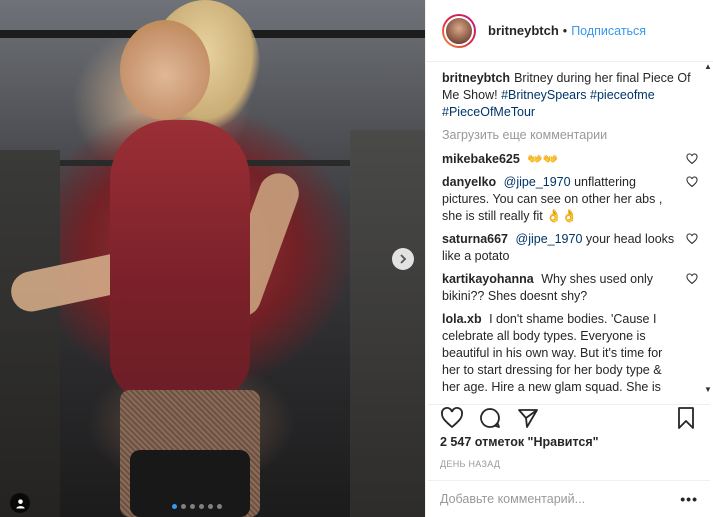  I want to click on bookmark-icon, so click(686, 418).